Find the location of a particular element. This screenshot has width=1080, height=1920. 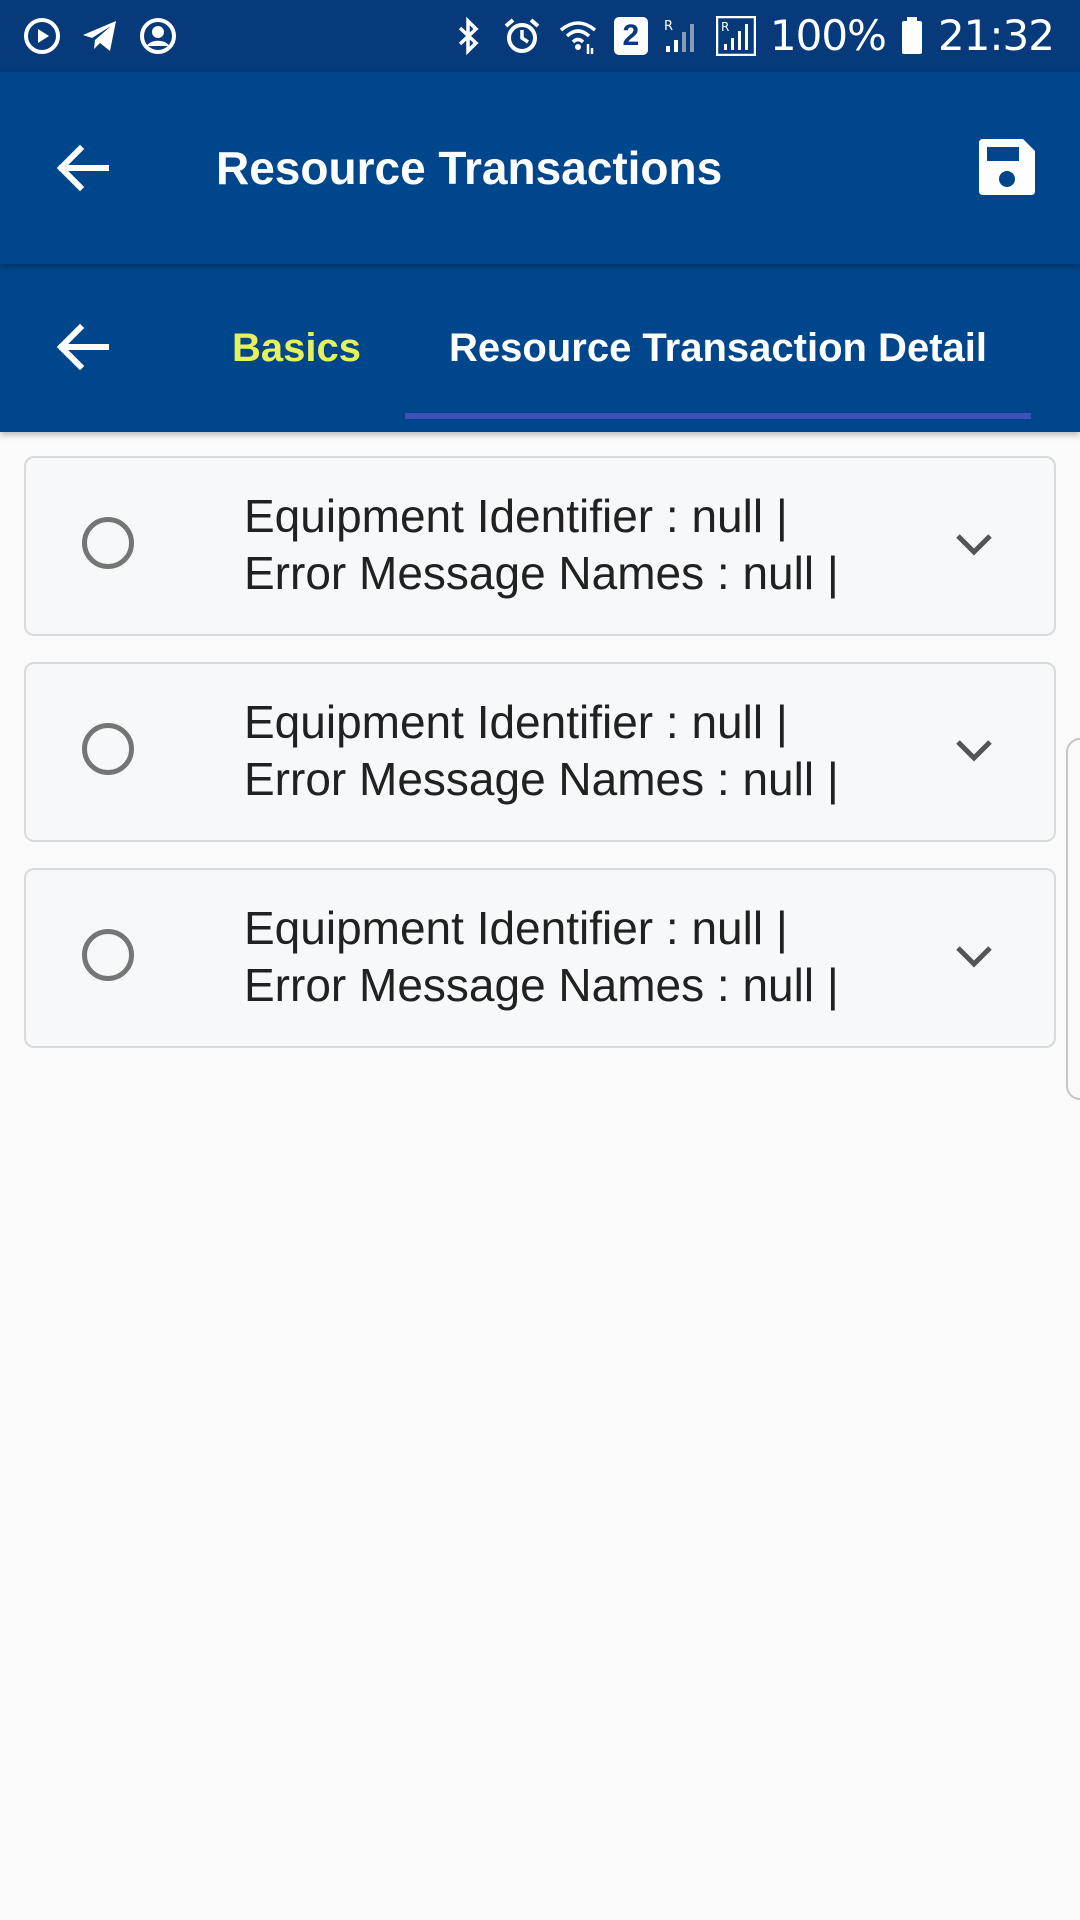

tab-bar: Basics Resource Transaction Detail is located at coordinates (540, 348).